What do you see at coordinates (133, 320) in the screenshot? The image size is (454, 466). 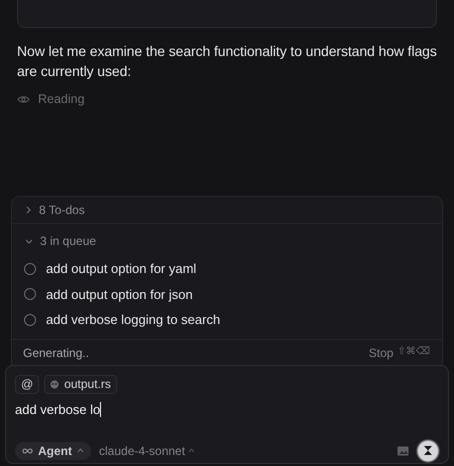 I see `todo-text: add verbose logging to search` at bounding box center [133, 320].